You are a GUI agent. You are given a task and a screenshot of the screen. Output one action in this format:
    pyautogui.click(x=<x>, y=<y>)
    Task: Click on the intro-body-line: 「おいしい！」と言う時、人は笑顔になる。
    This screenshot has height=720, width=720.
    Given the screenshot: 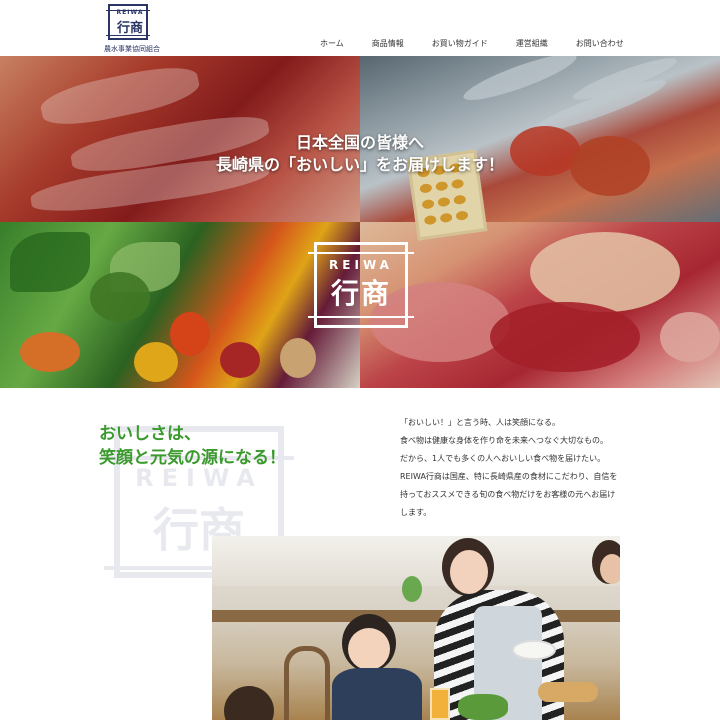 What is the action you would take?
    pyautogui.click(x=480, y=422)
    